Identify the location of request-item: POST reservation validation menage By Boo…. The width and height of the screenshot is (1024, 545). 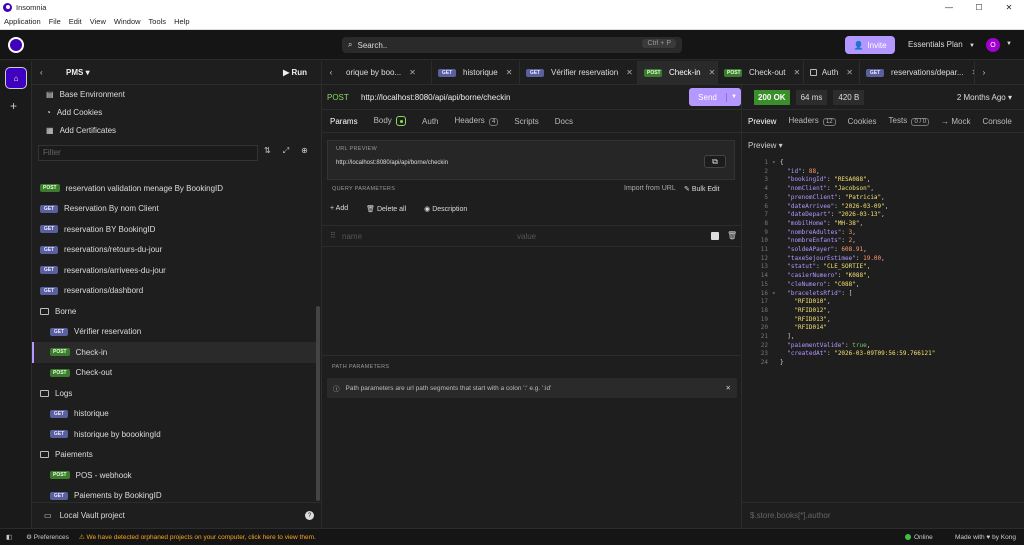
(176, 188).